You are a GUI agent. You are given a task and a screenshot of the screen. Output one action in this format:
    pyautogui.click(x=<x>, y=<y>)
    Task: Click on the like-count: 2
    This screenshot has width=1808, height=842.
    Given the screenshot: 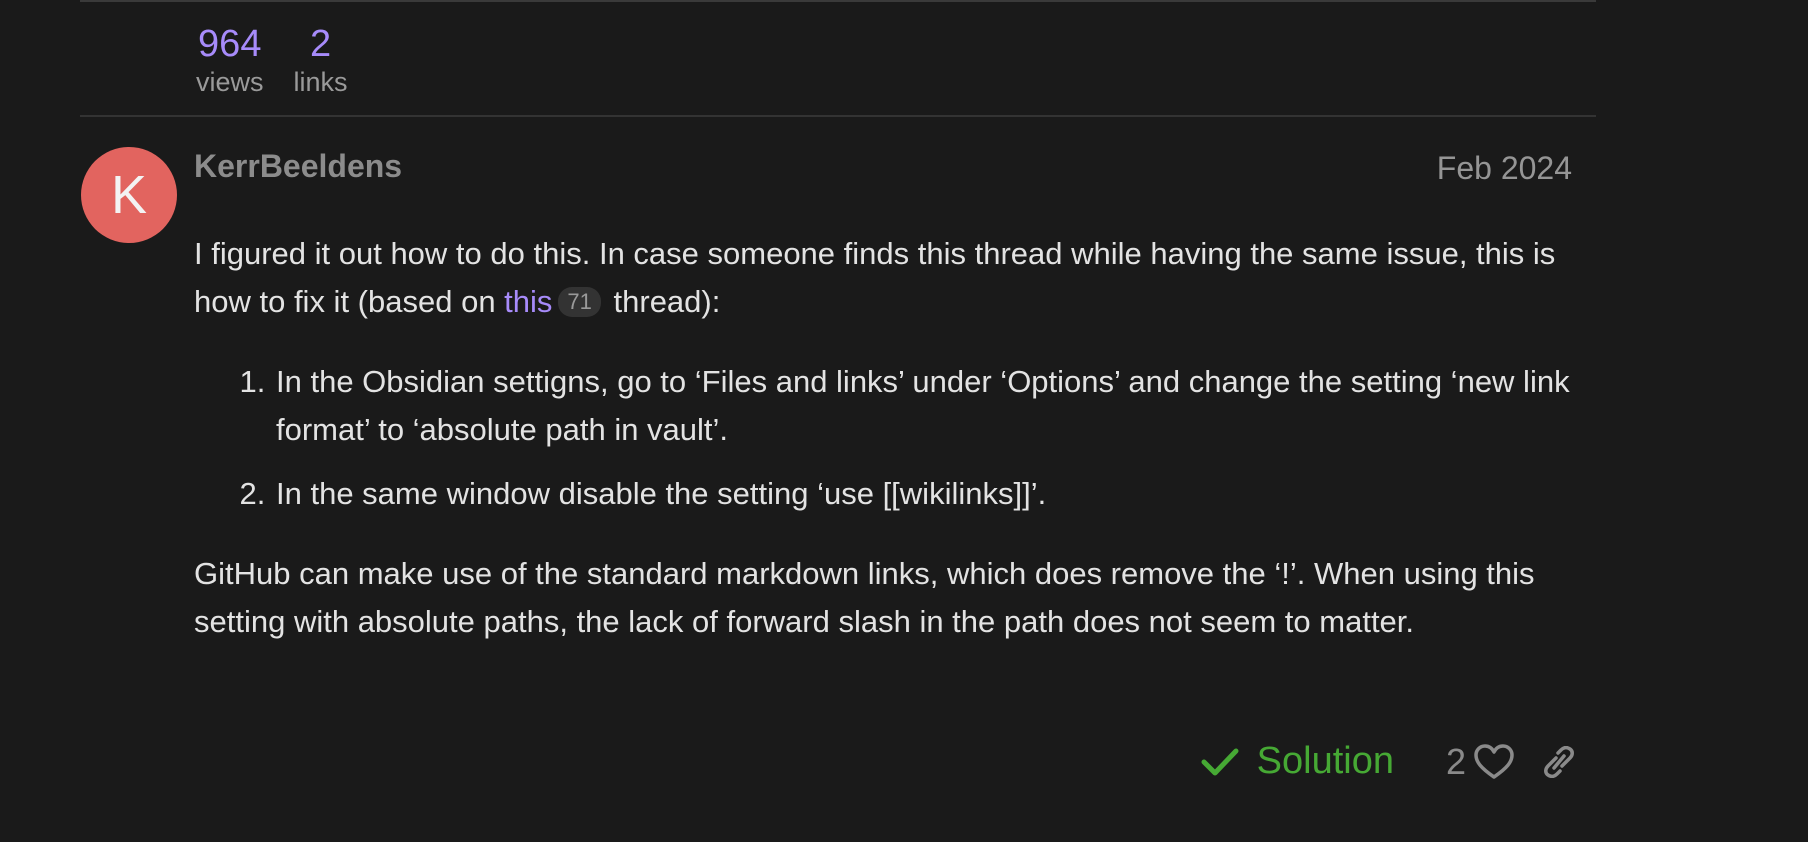 What is the action you would take?
    pyautogui.click(x=1456, y=762)
    